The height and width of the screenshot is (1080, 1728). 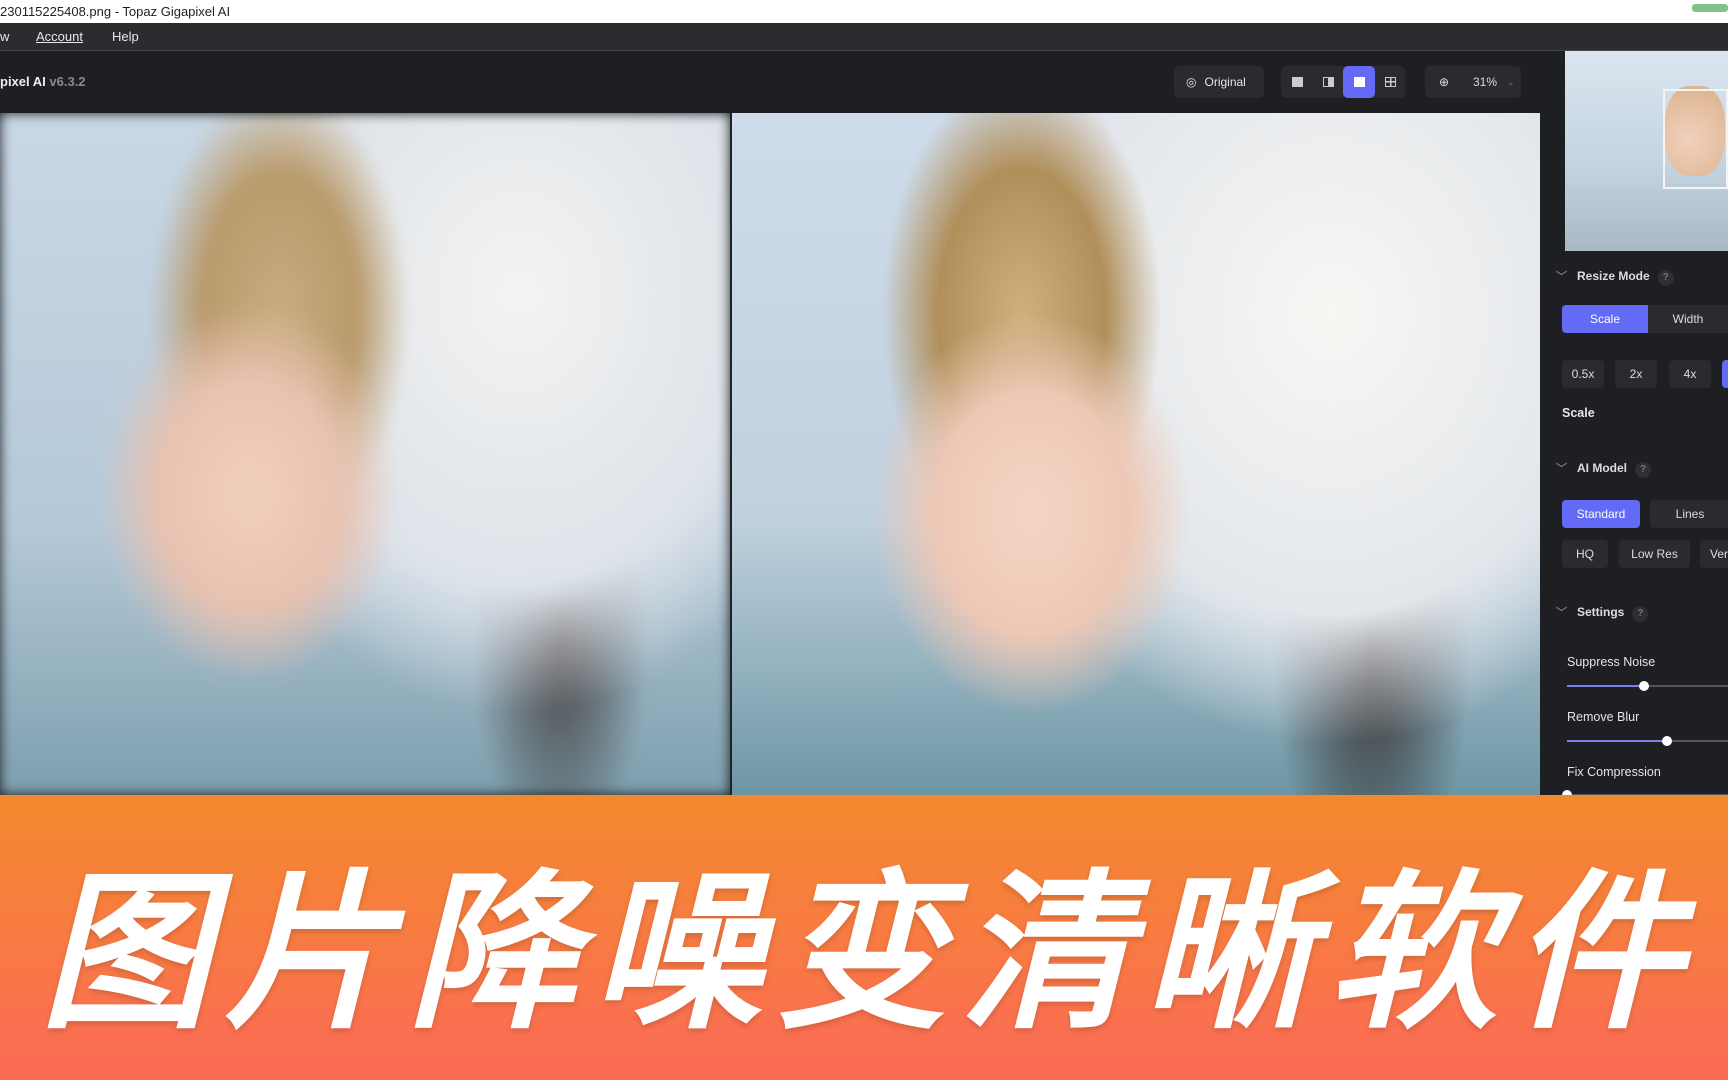 I want to click on tab-scale: Scale, so click(x=1605, y=319).